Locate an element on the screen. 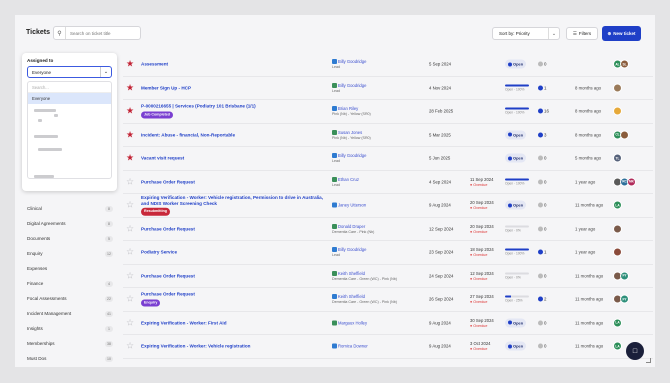  ticket-title-cell: Assessment is located at coordinates (236, 65).